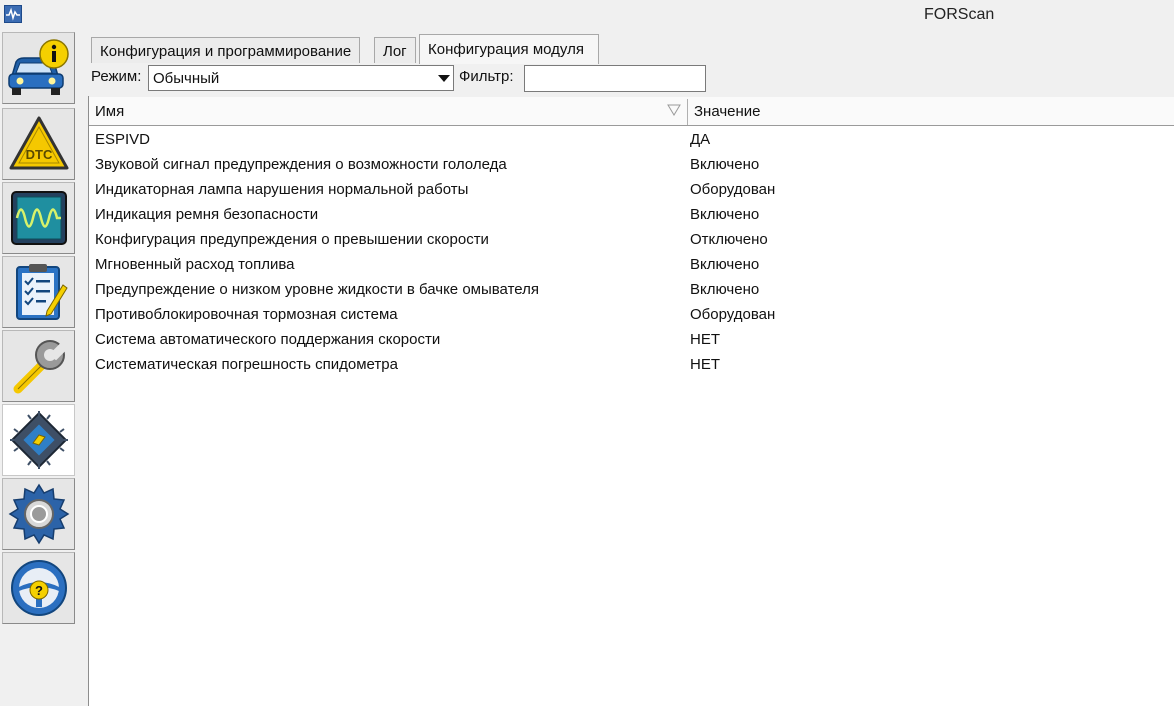 The height and width of the screenshot is (706, 1174). I want to click on column-header-name: Имя, so click(109, 111).